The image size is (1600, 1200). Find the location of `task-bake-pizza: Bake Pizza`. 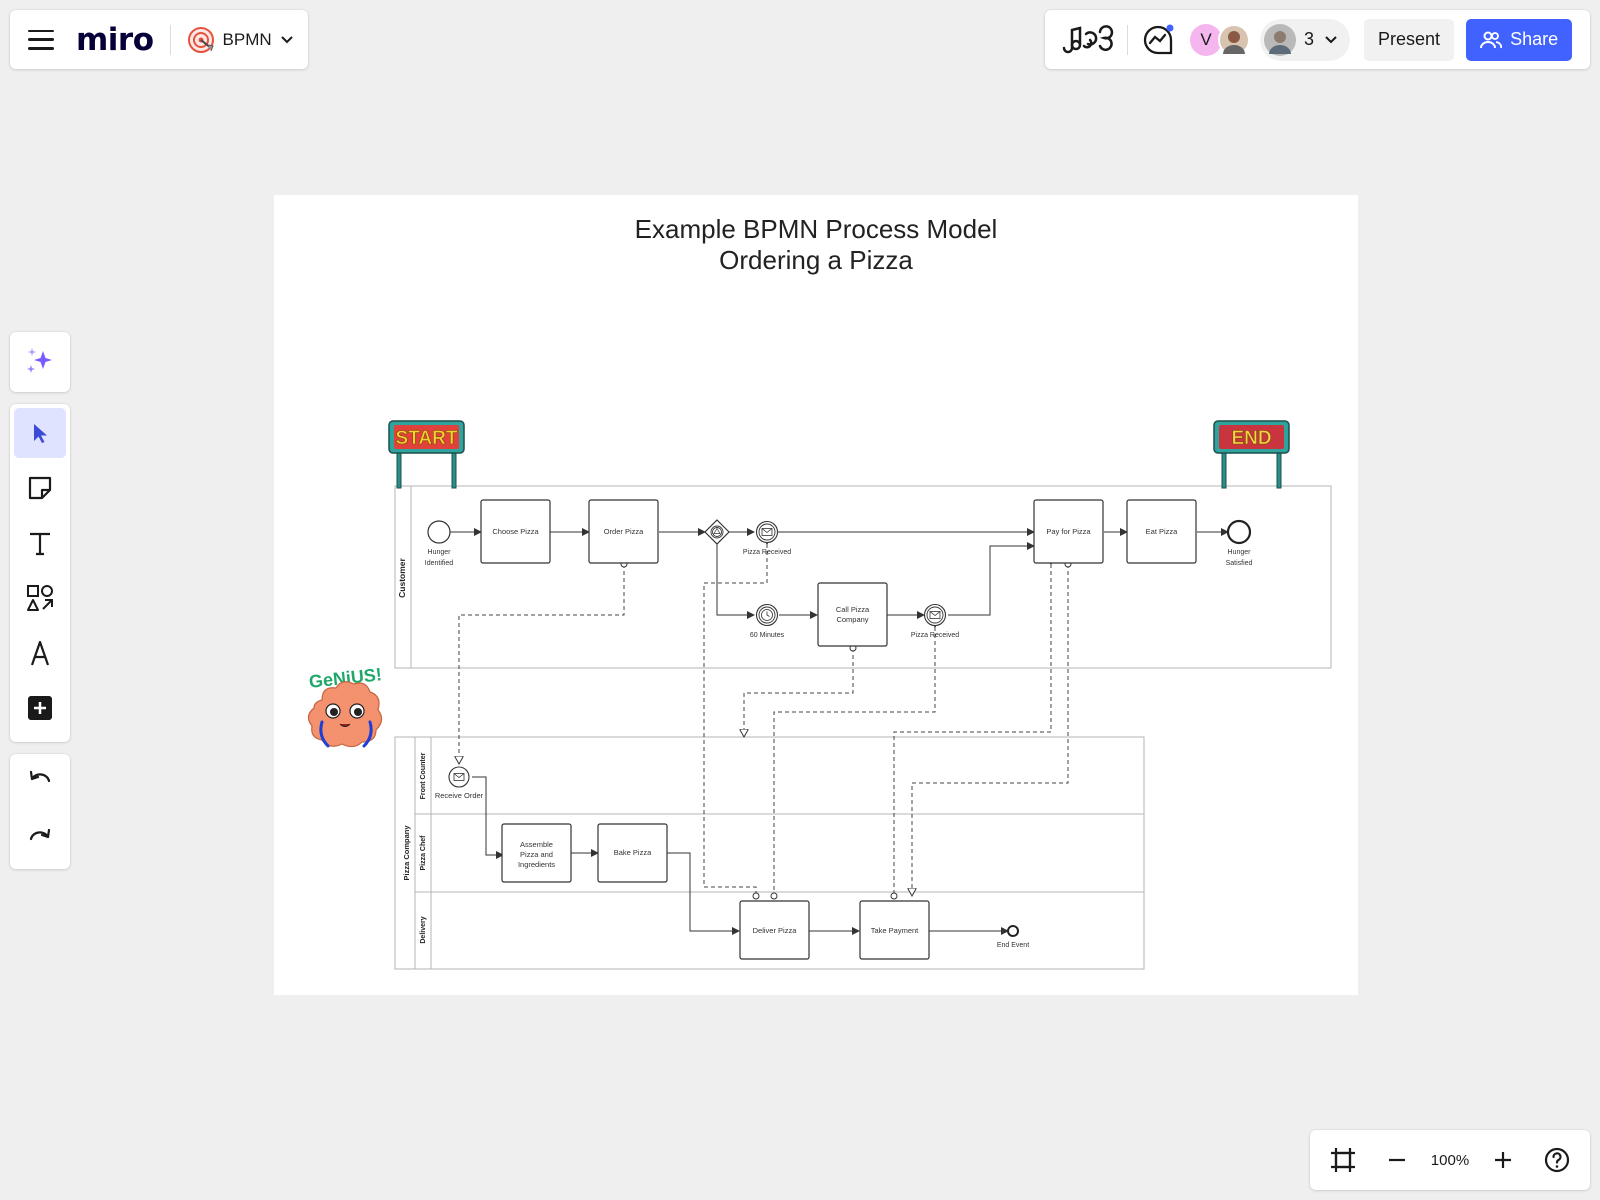

task-bake-pizza: Bake Pizza is located at coordinates (632, 853).